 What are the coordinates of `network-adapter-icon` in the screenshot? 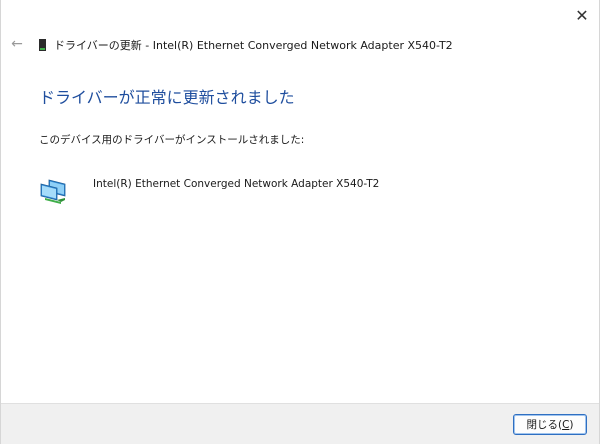 It's located at (53, 191).